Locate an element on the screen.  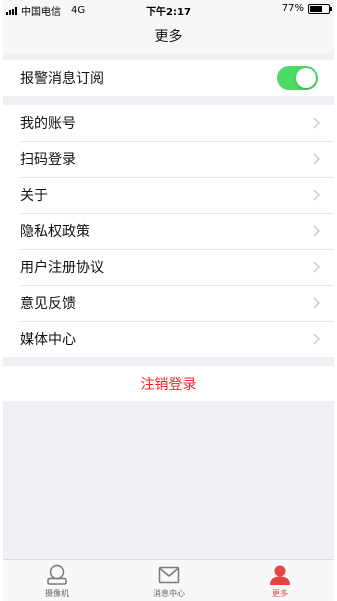
menu-item-about: 关于 is located at coordinates (168, 195).